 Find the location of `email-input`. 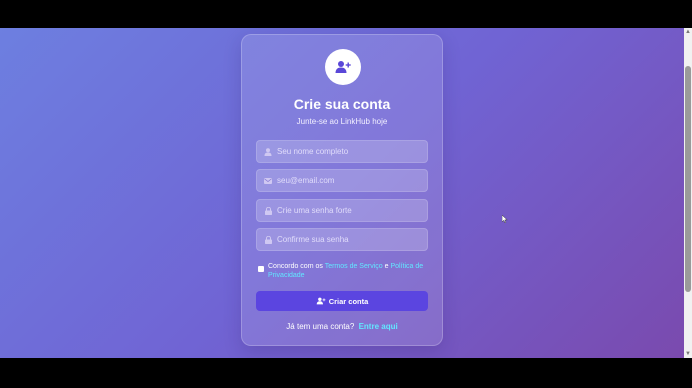

email-input is located at coordinates (347, 180).